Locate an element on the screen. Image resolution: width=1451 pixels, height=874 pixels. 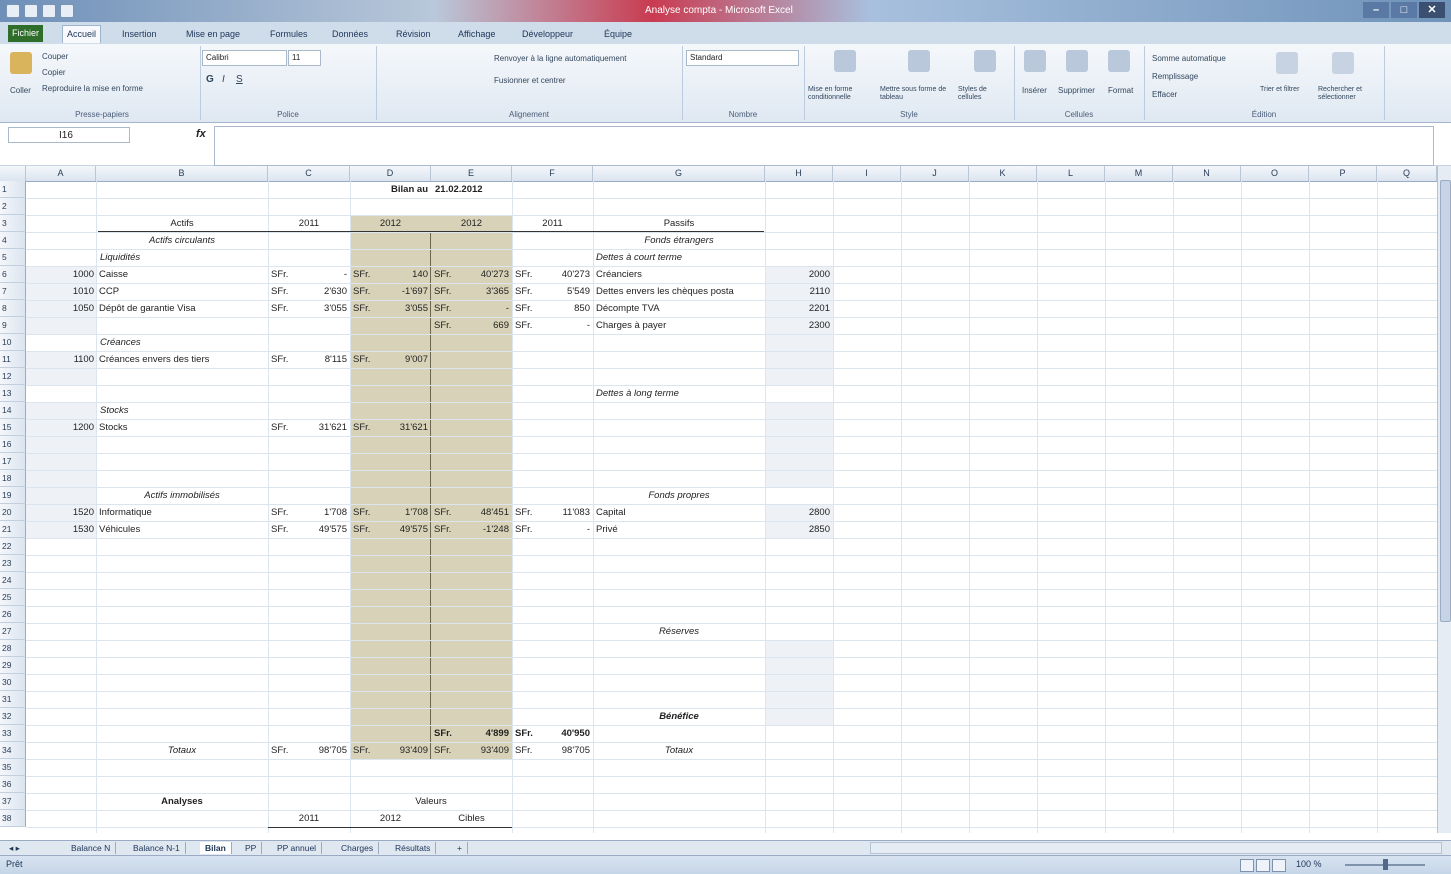
format-button: Format is located at coordinates (1120, 90).